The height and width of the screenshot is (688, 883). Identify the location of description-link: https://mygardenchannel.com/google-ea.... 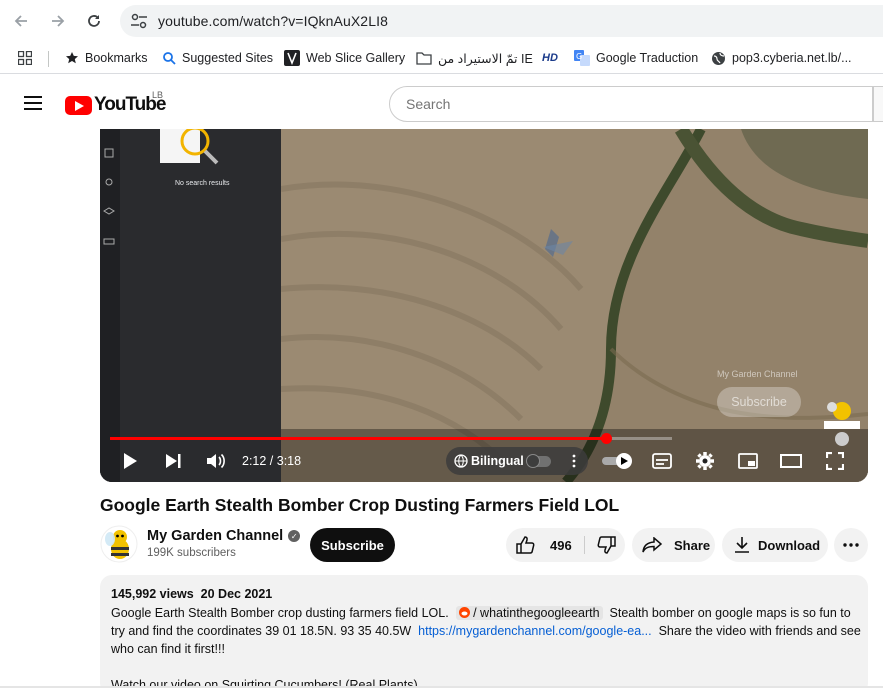
(534, 631).